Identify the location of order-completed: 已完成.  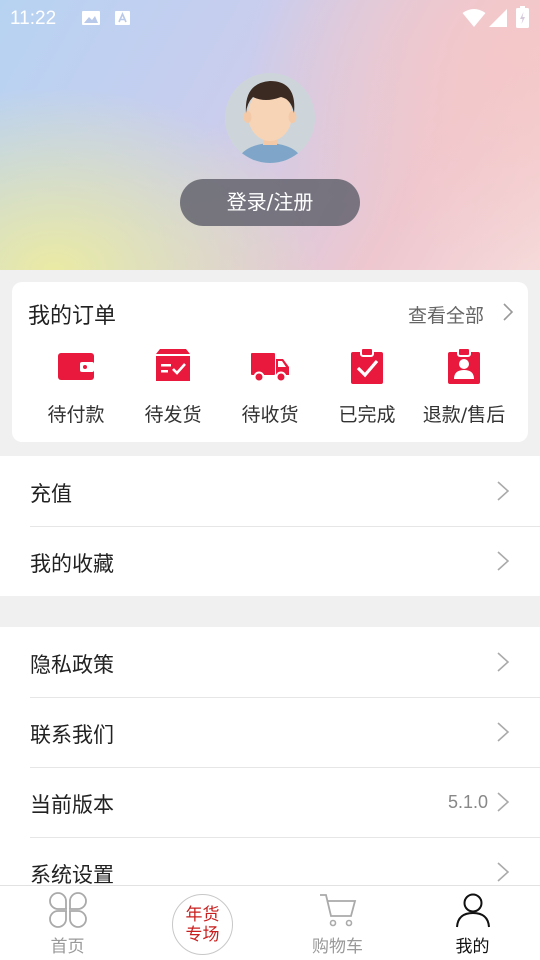
(367, 391).